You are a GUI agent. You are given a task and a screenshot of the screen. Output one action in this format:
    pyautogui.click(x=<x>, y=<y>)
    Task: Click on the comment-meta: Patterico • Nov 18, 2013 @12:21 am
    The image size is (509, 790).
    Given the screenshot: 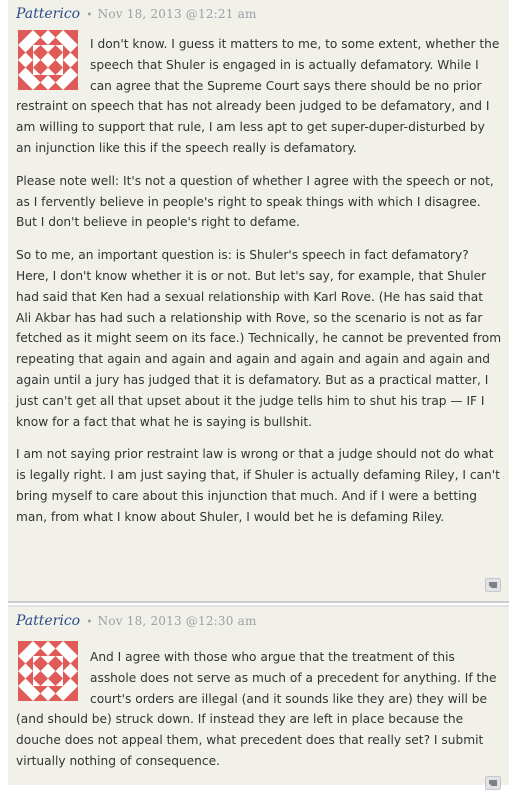 What is the action you would take?
    pyautogui.click(x=136, y=13)
    